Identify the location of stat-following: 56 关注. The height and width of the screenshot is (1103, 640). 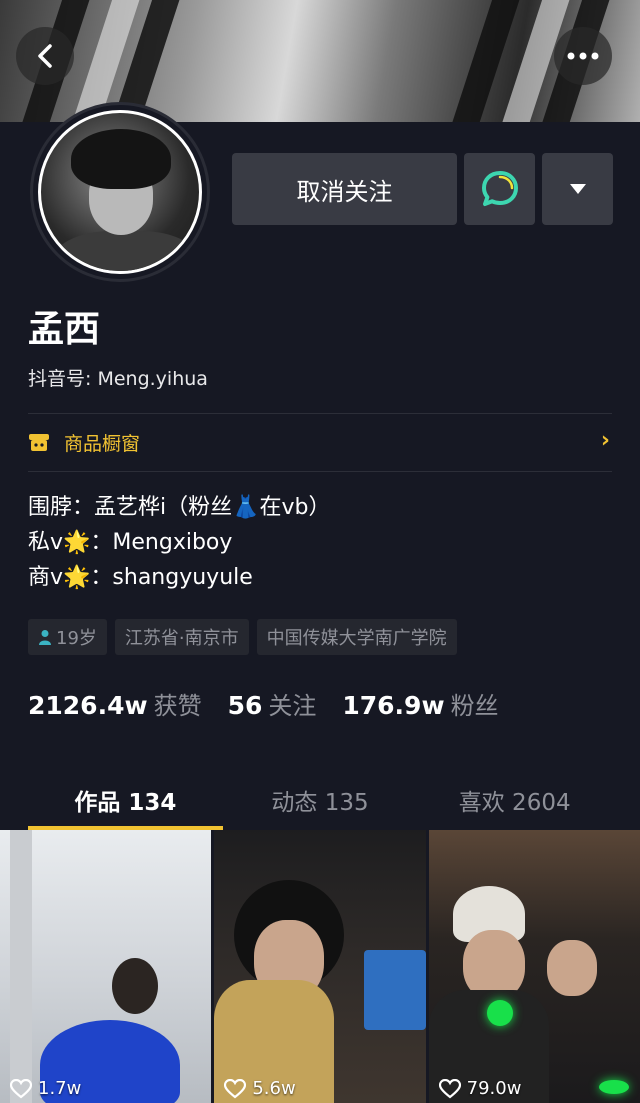
(272, 703).